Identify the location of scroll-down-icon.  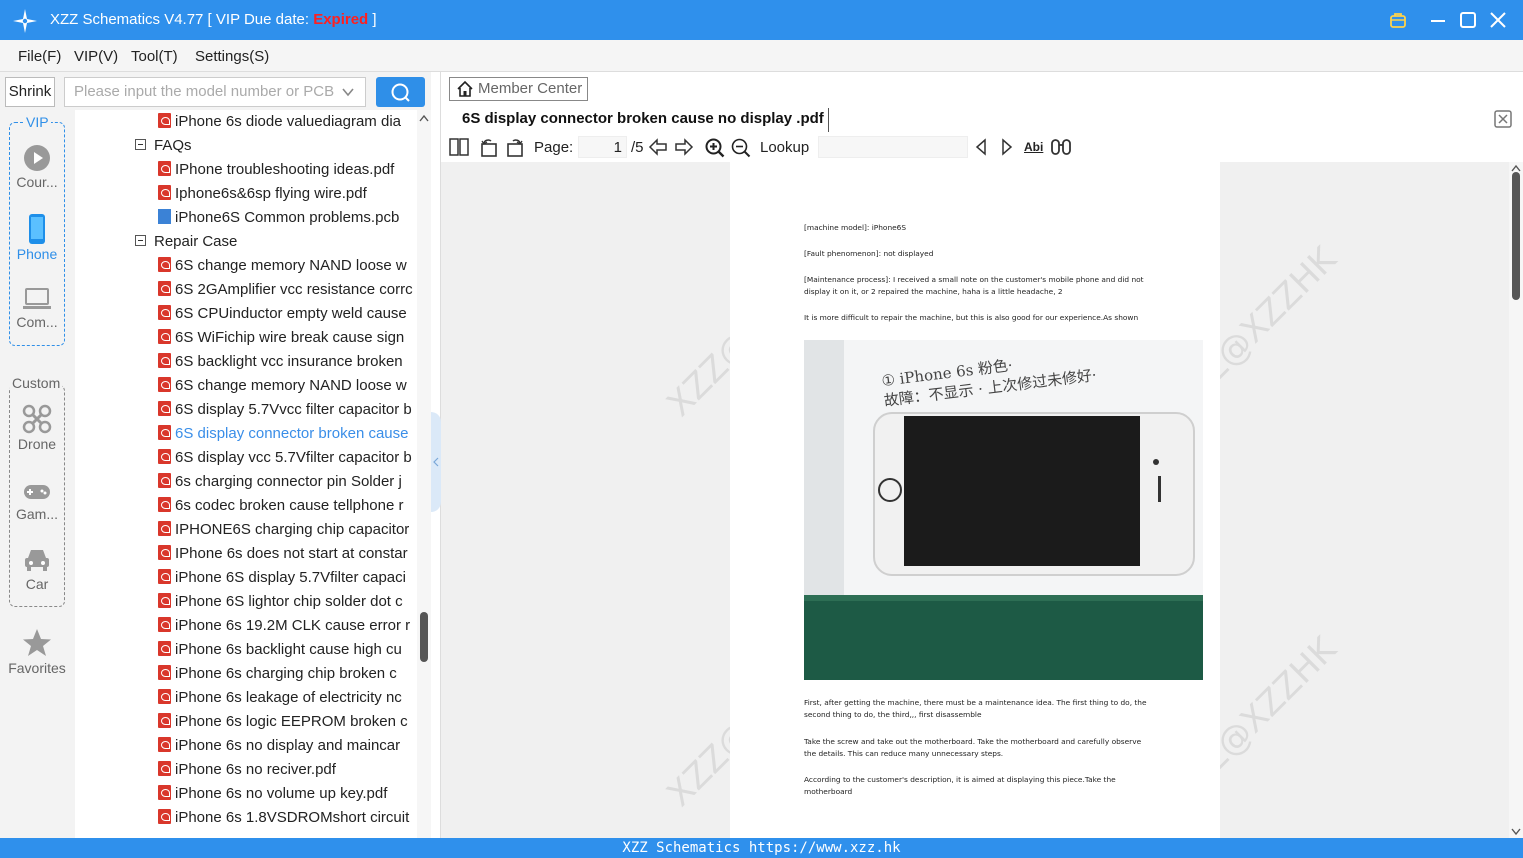
(1516, 832).